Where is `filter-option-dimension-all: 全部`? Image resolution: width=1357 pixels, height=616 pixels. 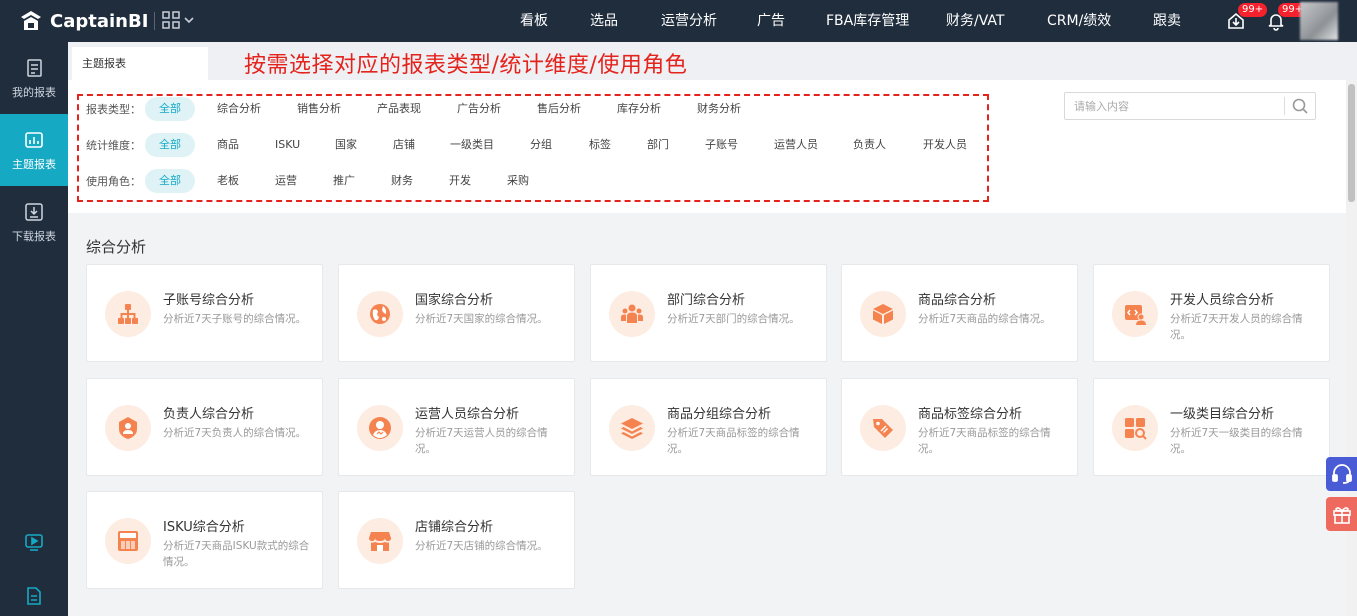
filter-option-dimension-all: 全部 is located at coordinates (170, 145).